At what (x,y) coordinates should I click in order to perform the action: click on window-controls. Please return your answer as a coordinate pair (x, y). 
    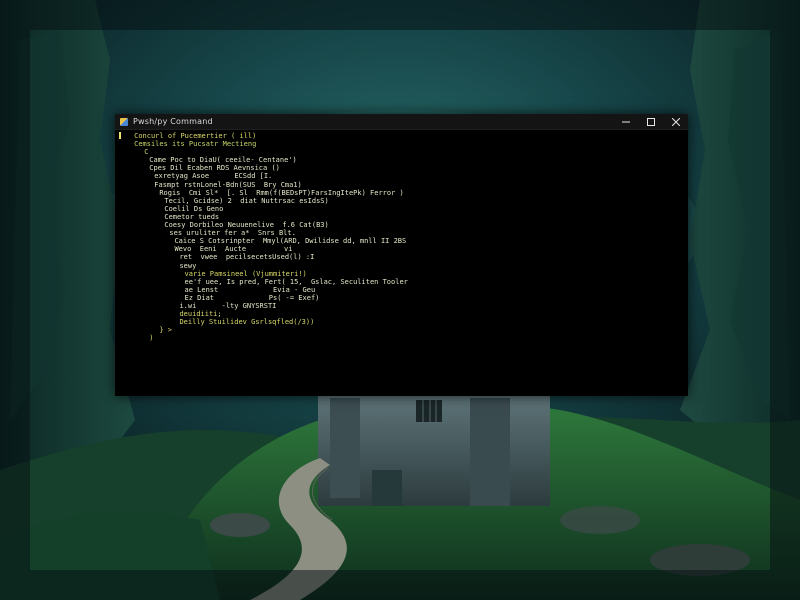
    Looking at the image, I should click on (650, 121).